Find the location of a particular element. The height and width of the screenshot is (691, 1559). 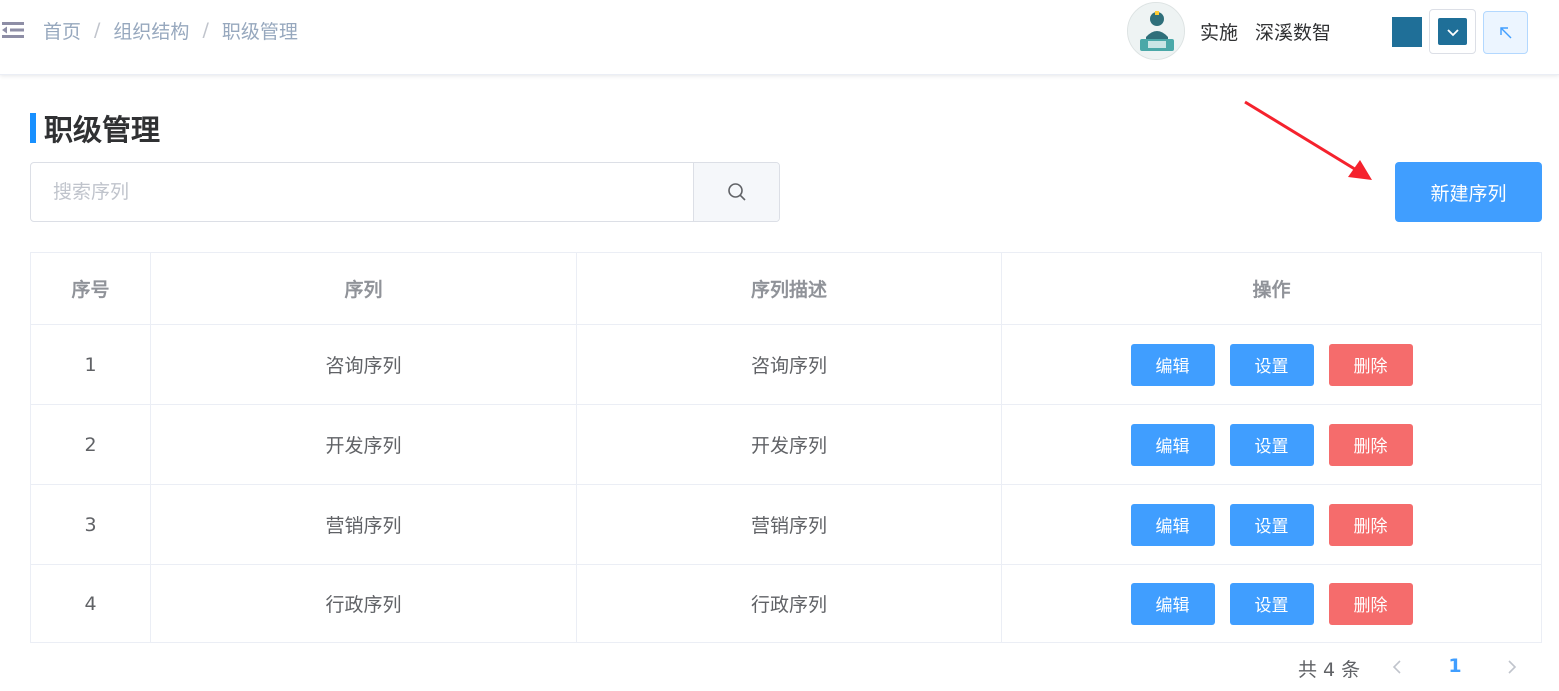

breadcrumb: 首页 / 组织结构 / 职级管理 is located at coordinates (170, 30).